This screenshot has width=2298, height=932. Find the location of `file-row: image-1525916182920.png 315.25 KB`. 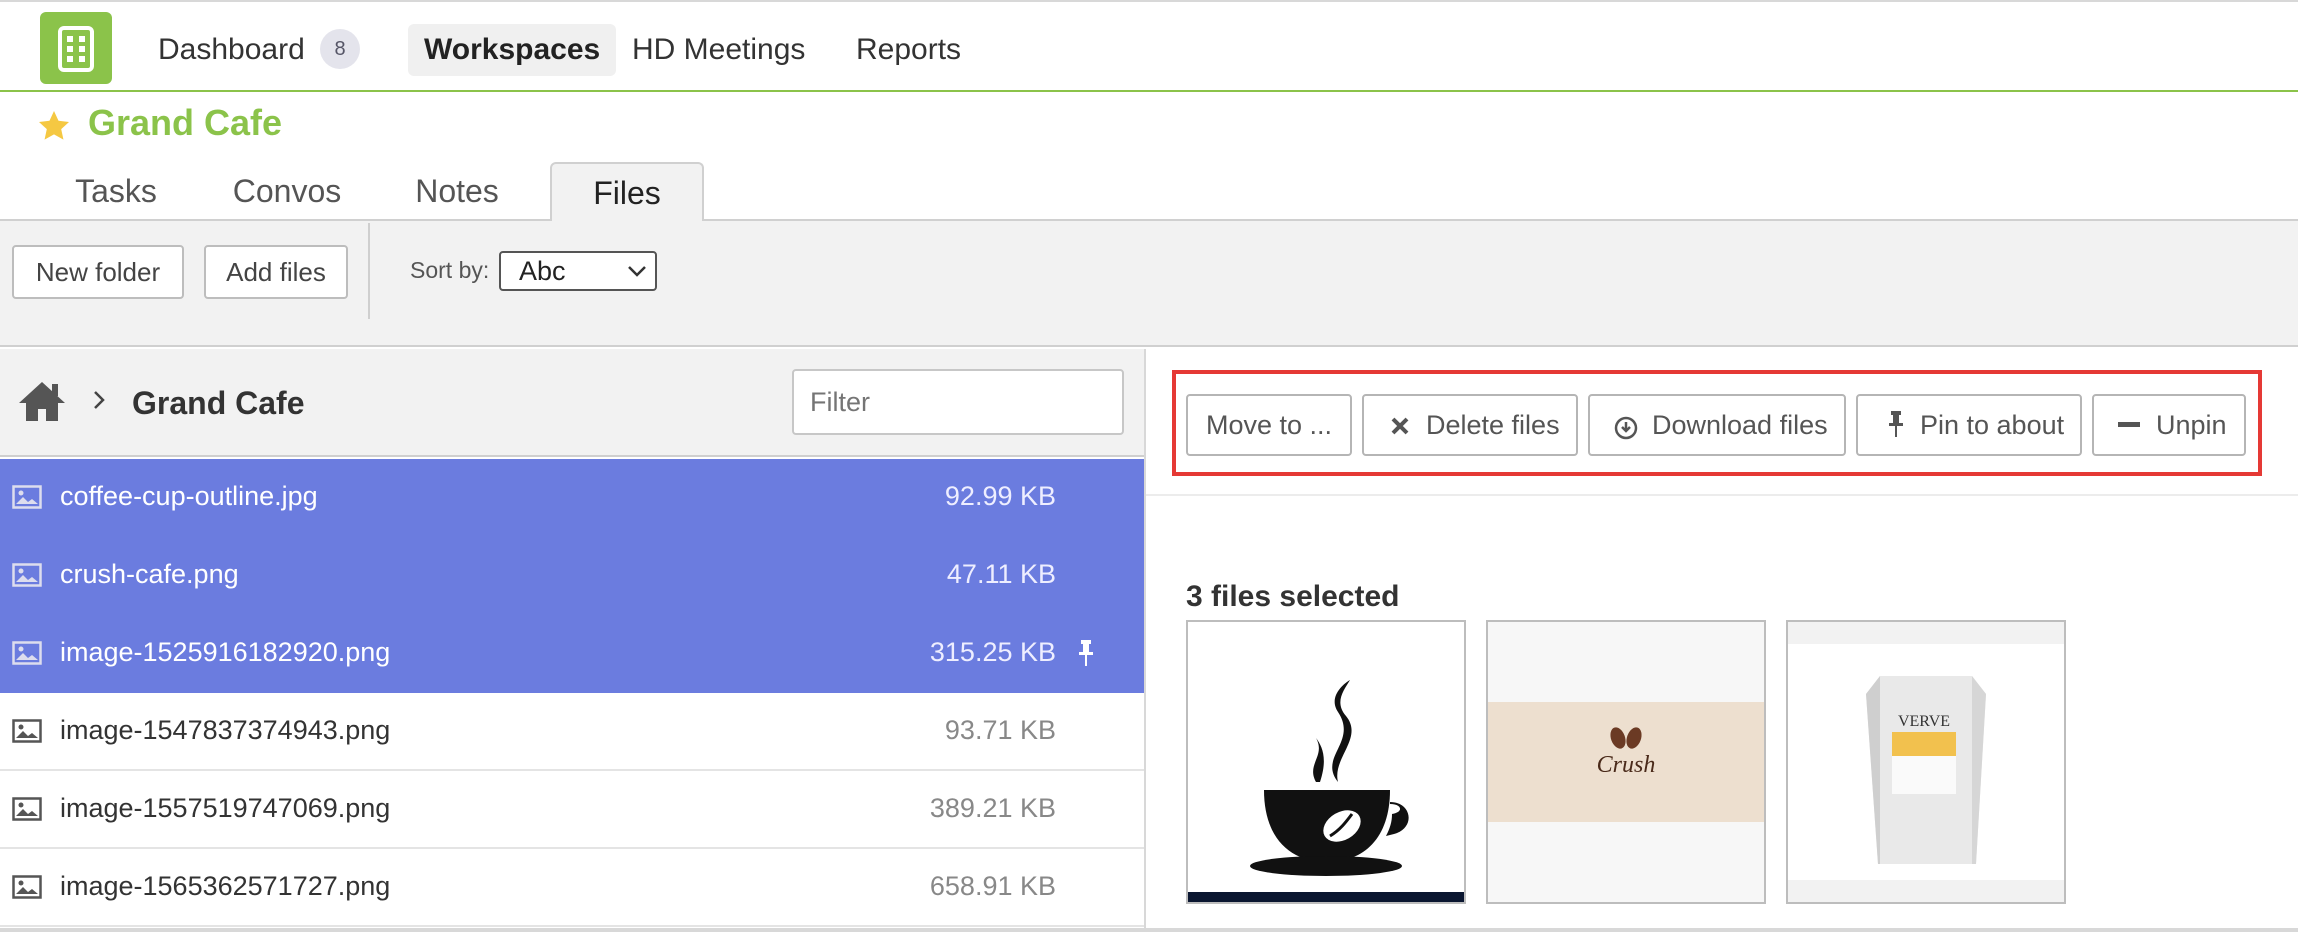

file-row: image-1525916182920.png 315.25 KB is located at coordinates (572, 654).